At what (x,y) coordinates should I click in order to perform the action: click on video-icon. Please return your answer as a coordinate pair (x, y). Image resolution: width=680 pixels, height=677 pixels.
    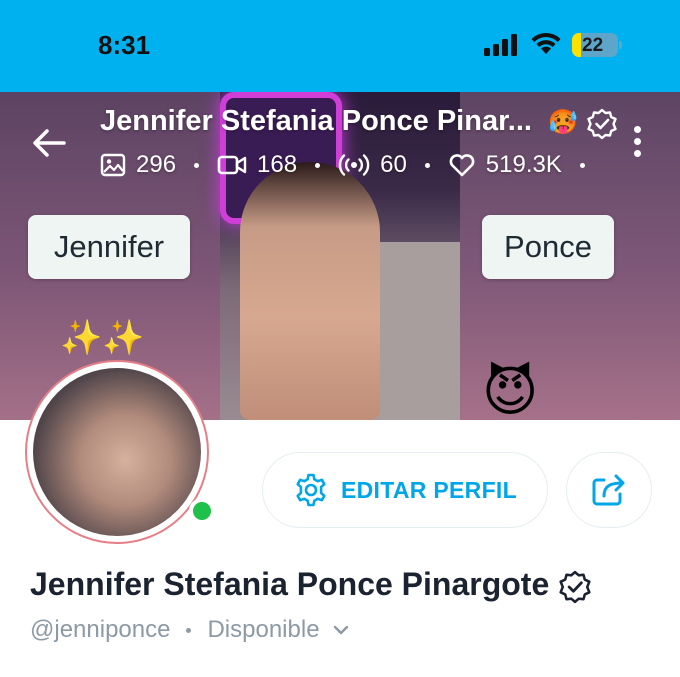
    Looking at the image, I should click on (232, 165).